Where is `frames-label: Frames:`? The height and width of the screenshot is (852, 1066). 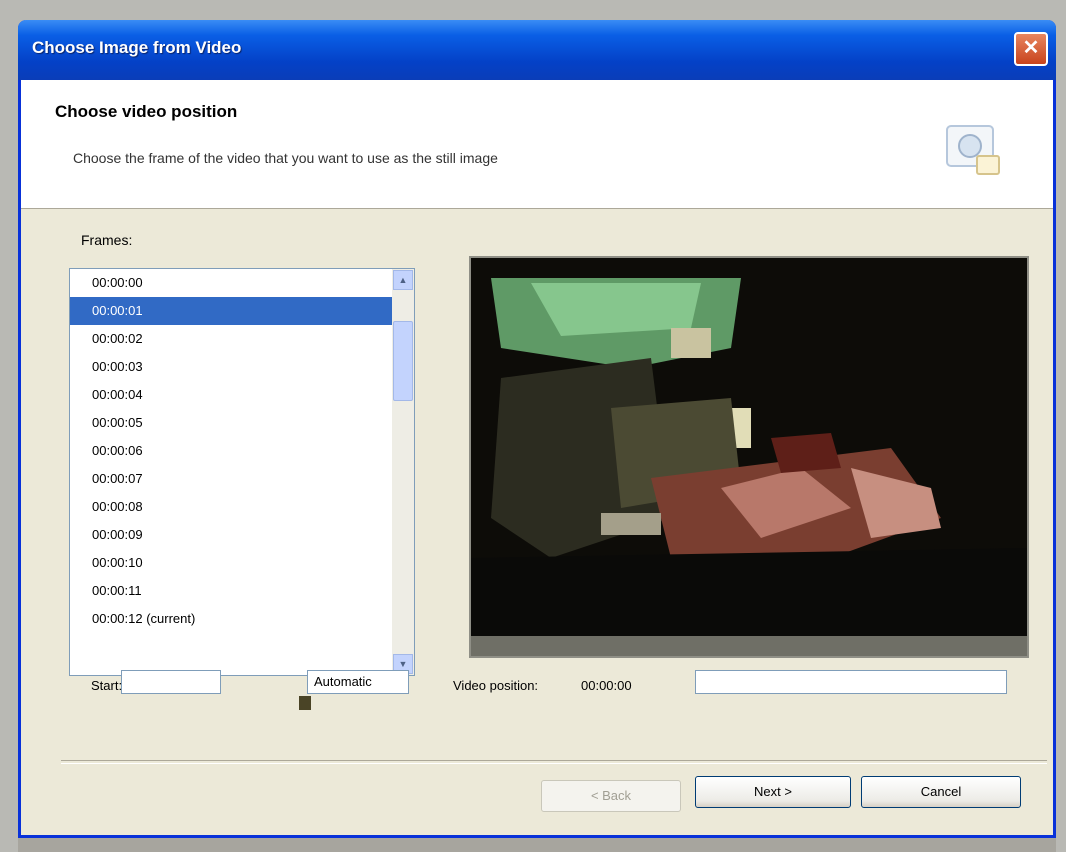
frames-label: Frames: is located at coordinates (107, 240).